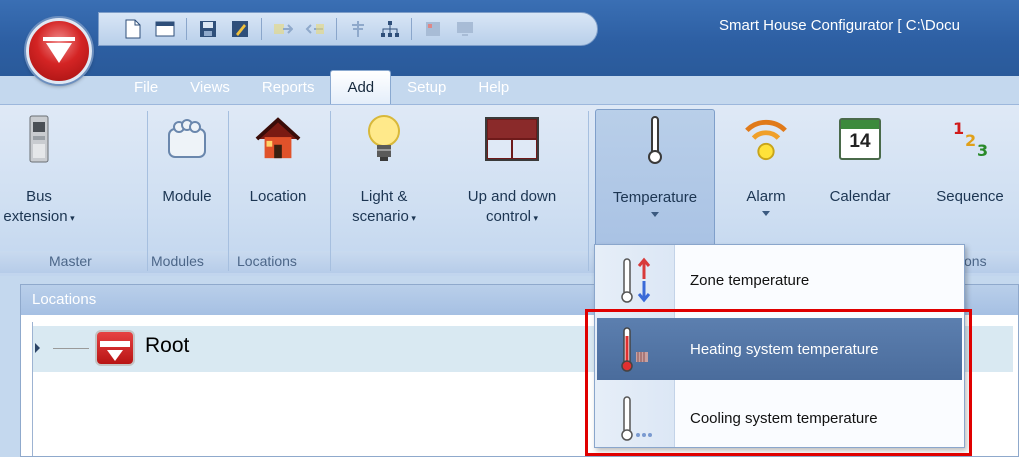 Image resolution: width=1019 pixels, height=457 pixels. I want to click on menu-item-zone-temperature: Zone temperature, so click(779, 280).